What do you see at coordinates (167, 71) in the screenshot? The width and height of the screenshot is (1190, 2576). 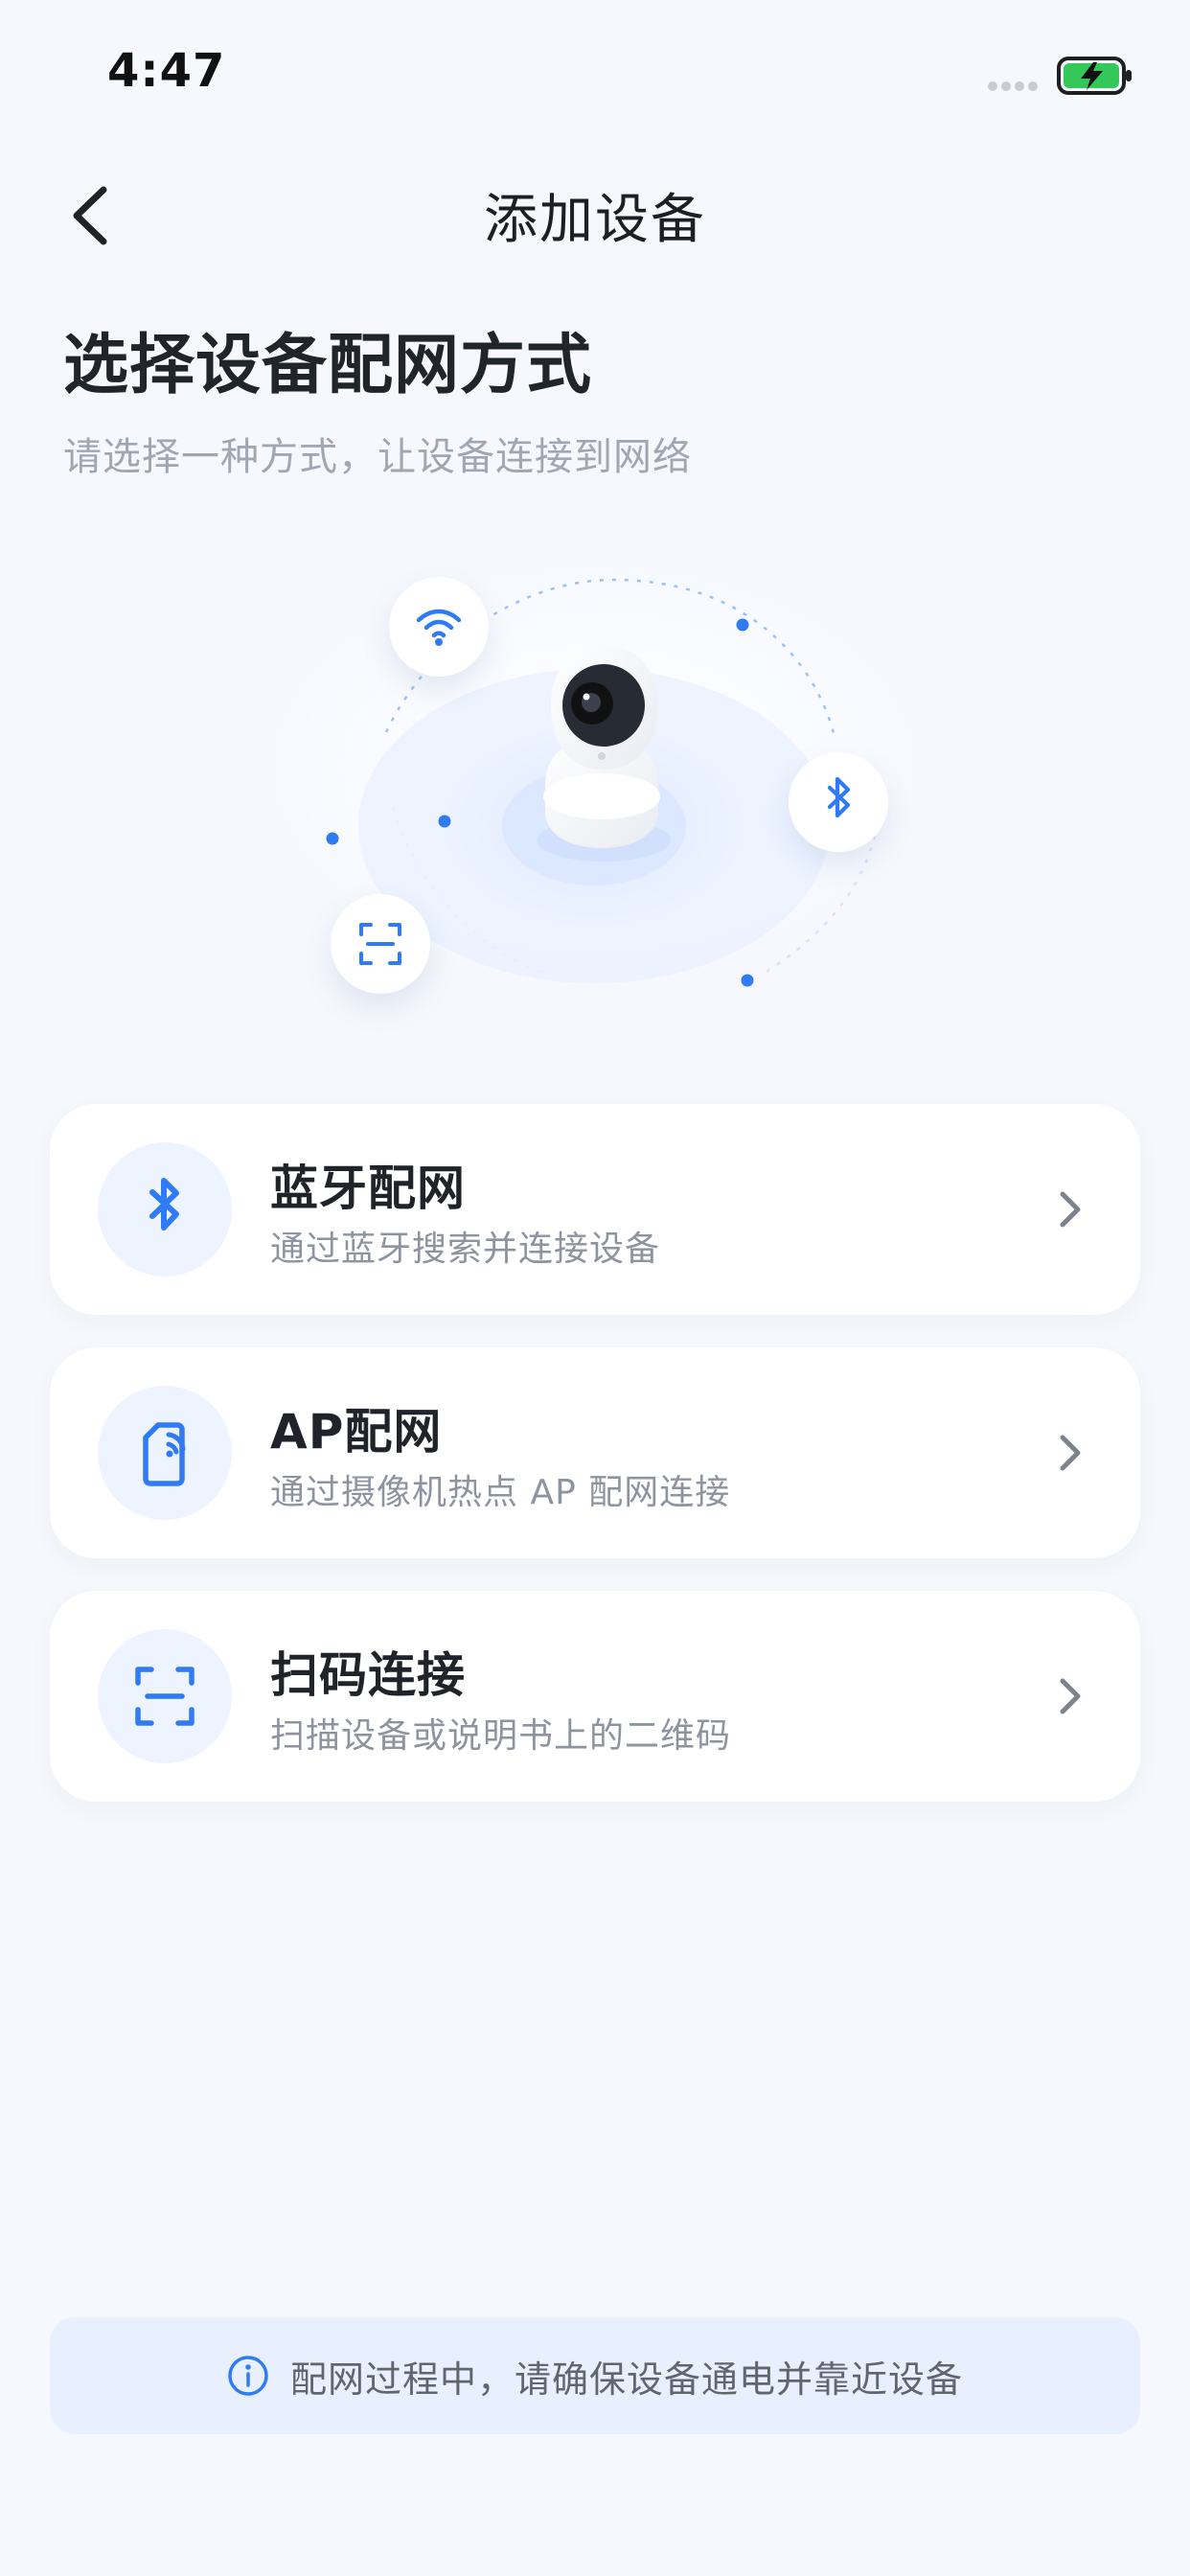 I see `status-time: 4:47` at bounding box center [167, 71].